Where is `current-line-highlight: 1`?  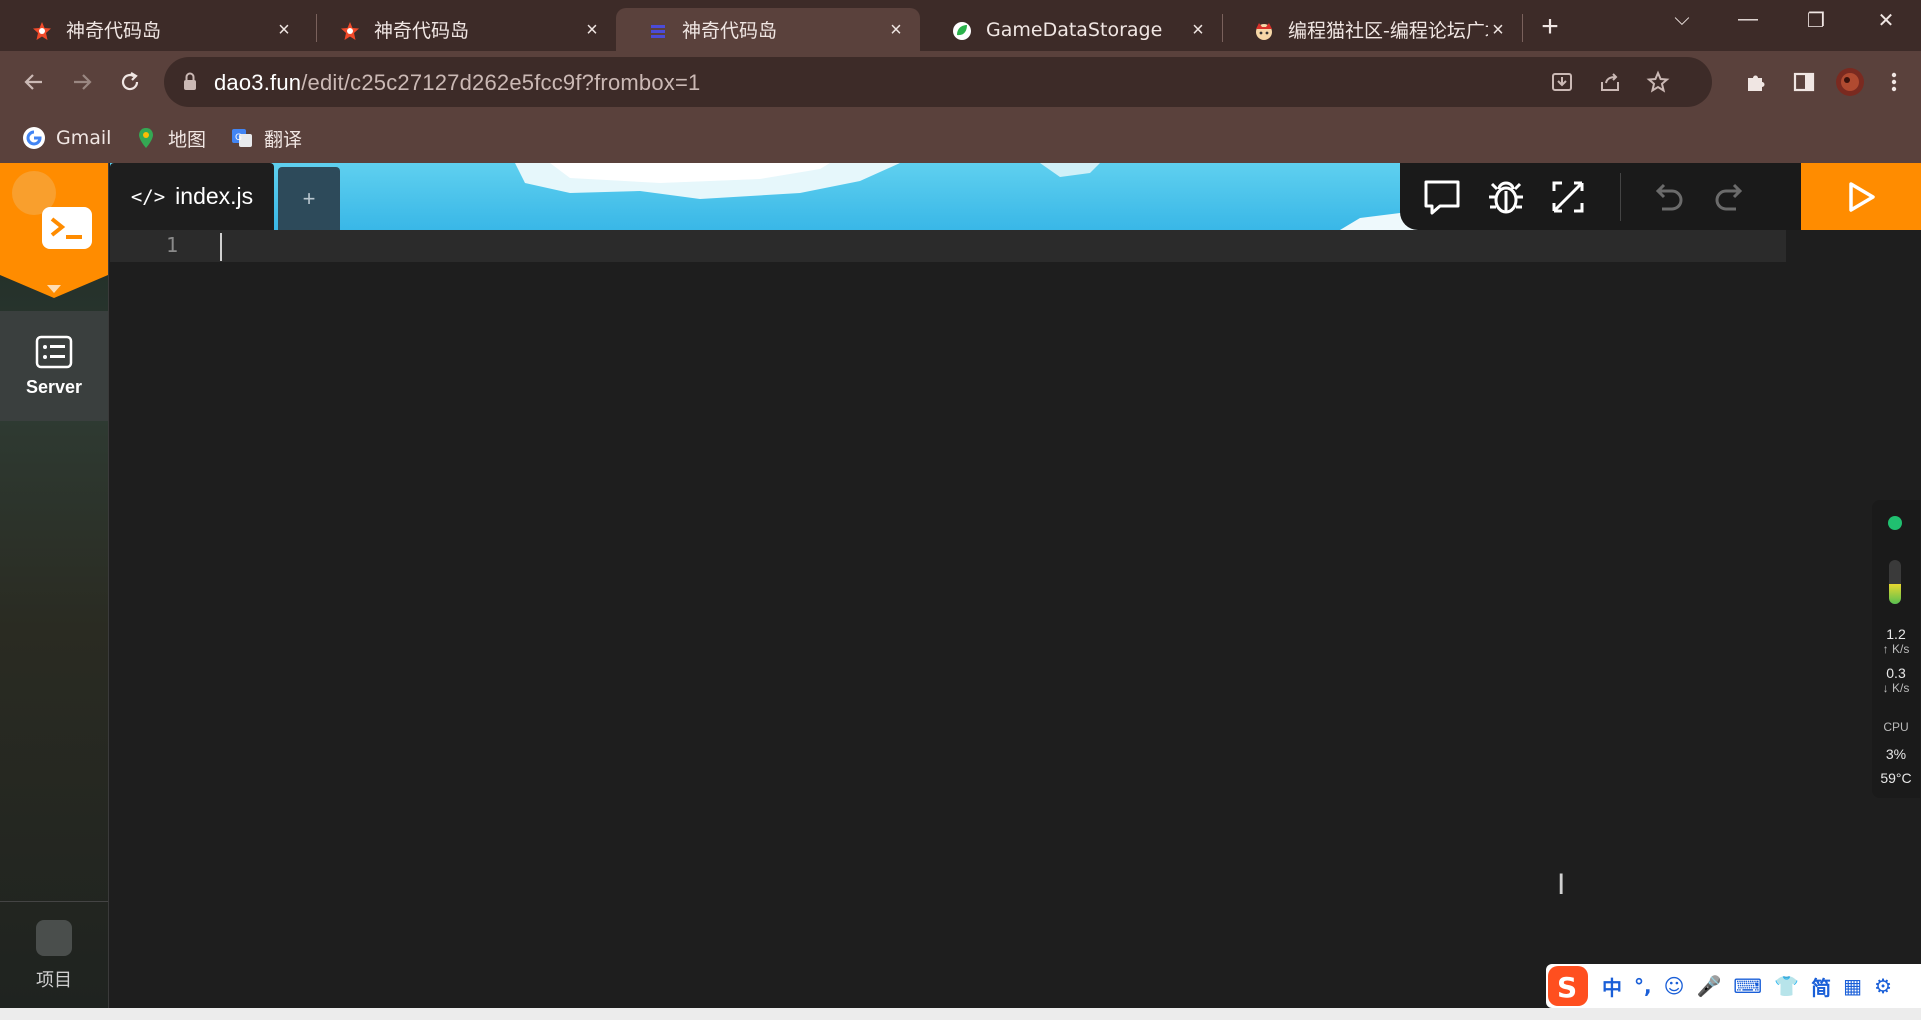
current-line-highlight: 1 is located at coordinates (948, 246).